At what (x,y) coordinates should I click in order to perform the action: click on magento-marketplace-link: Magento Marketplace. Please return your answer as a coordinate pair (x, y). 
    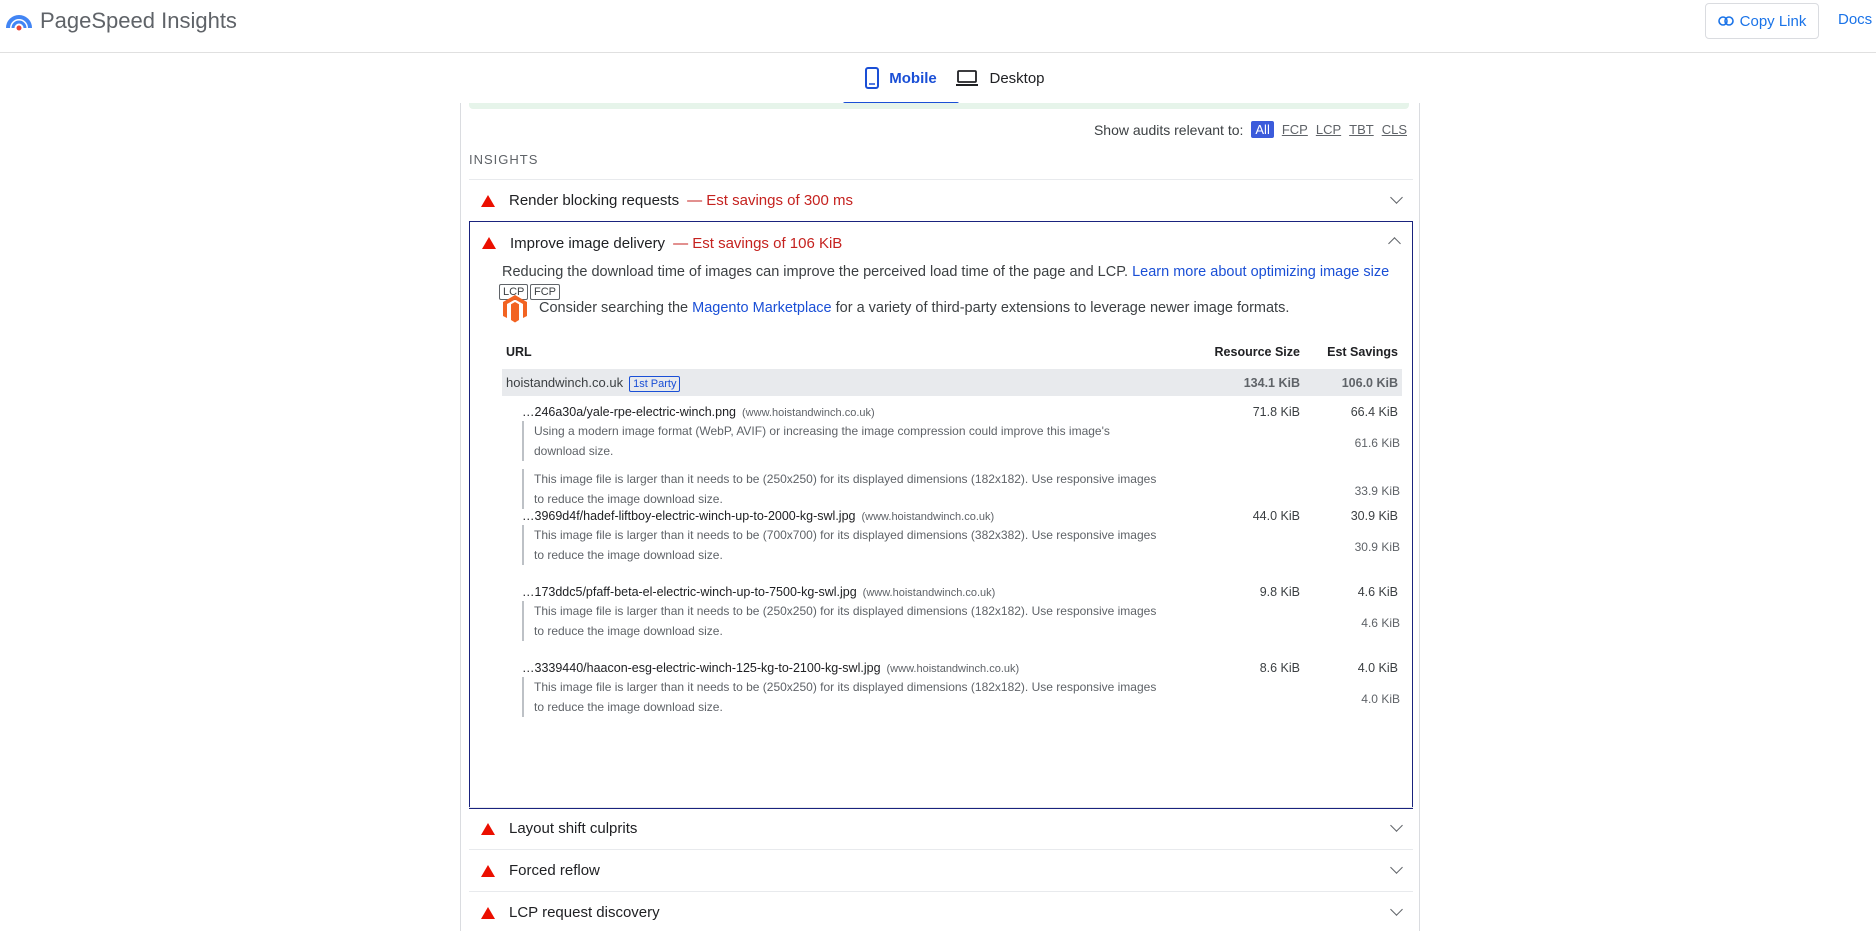
    Looking at the image, I should click on (761, 308).